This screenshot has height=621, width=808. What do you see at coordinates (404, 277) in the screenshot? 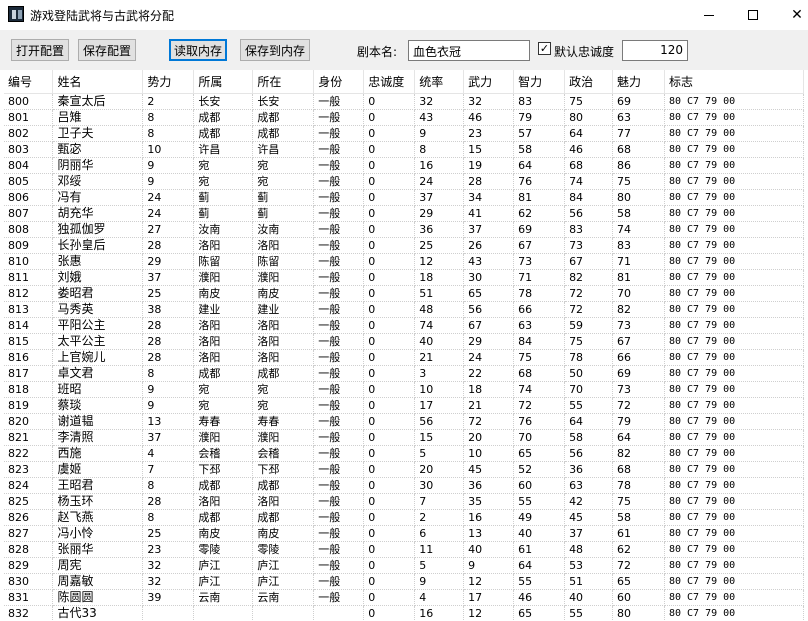
I see `table-row: 811 刘娥 37 濮阳 濮阳 一般 0 18 30 71 82 81 80 C7 79 00` at bounding box center [404, 277].